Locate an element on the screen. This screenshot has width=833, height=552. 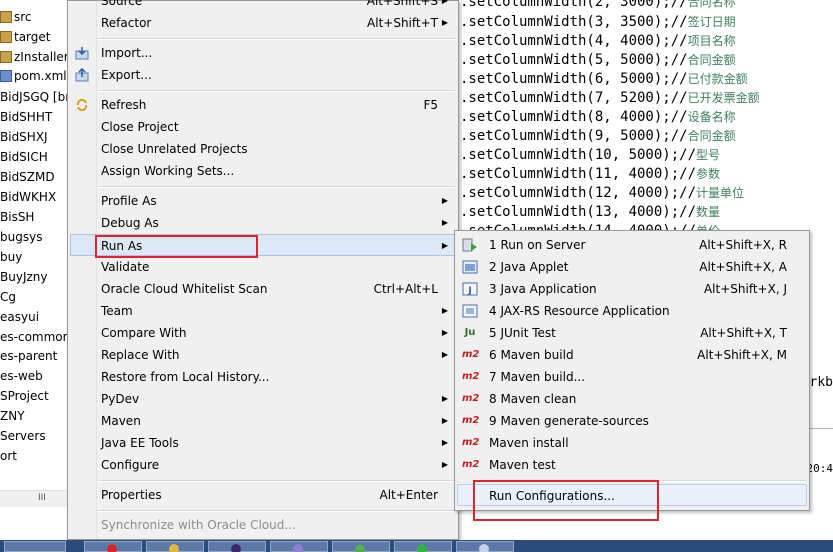
menu-item-close-project: Close Project is located at coordinates (263, 127).